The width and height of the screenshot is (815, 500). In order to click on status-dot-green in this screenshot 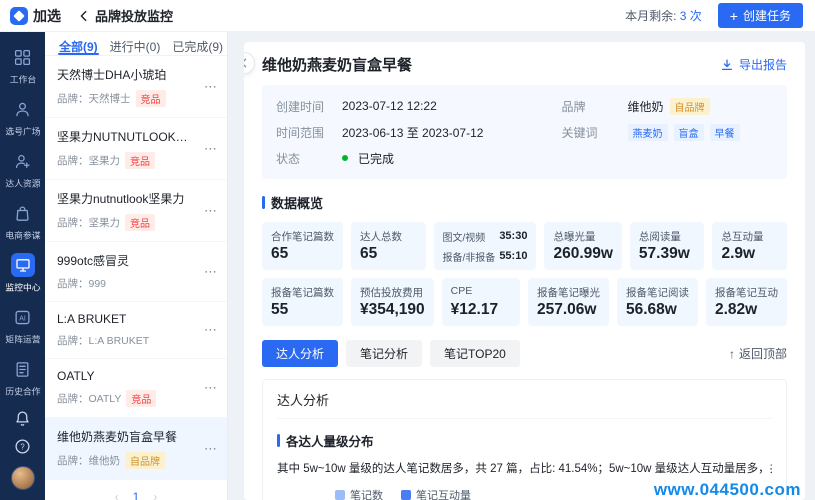, I will do `click(345, 158)`.